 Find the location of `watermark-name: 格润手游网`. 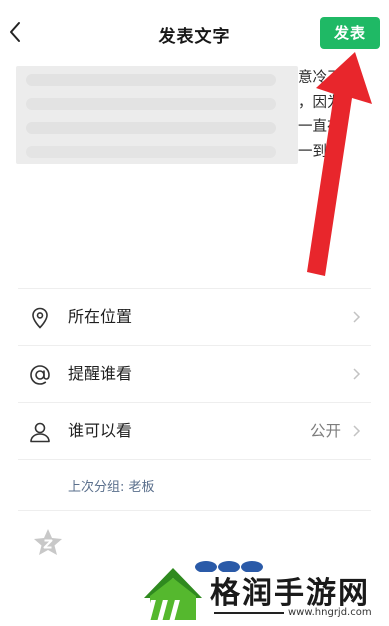

watermark-name: 格润手游网 is located at coordinates (290, 593).